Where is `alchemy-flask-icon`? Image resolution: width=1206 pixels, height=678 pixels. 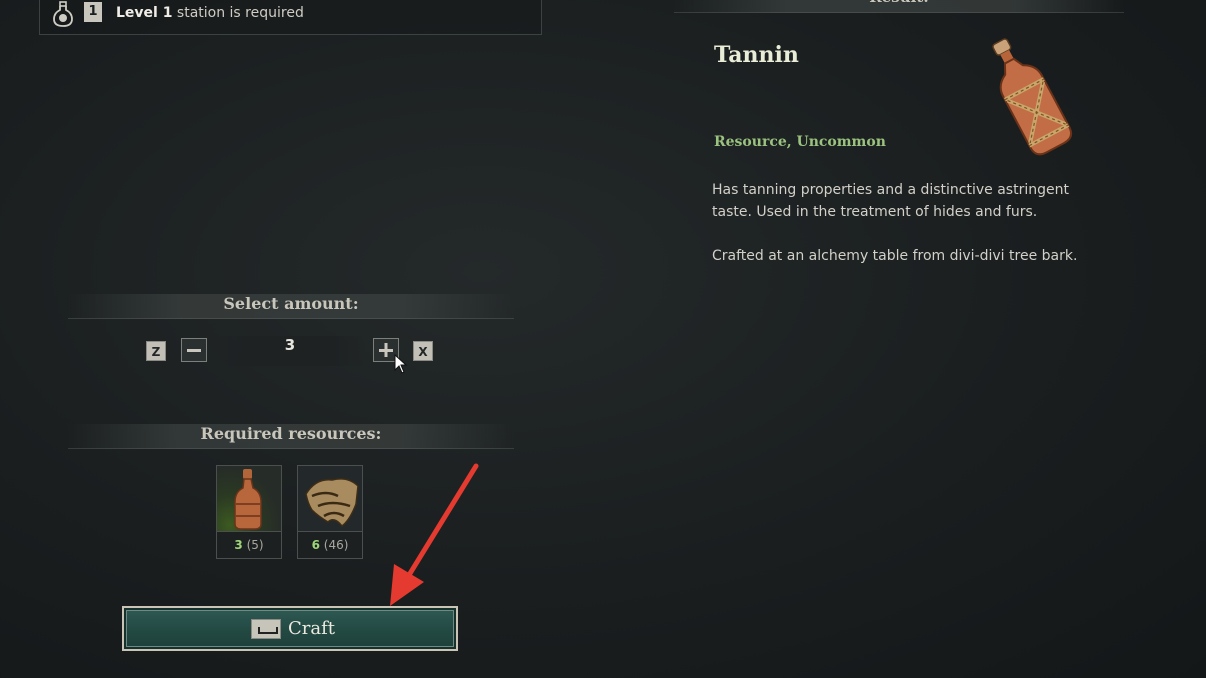
alchemy-flask-icon is located at coordinates (63, 14).